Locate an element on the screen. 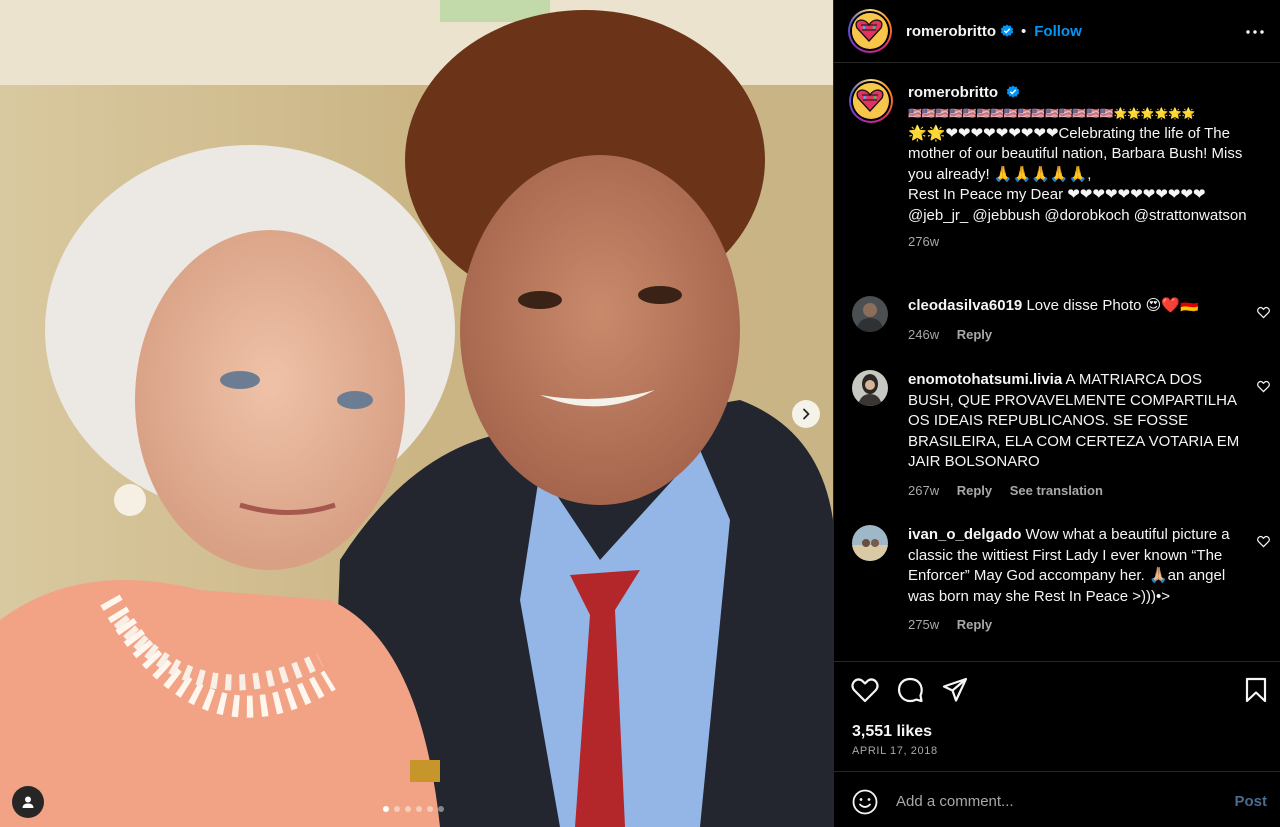  comment-icon is located at coordinates (910, 690).